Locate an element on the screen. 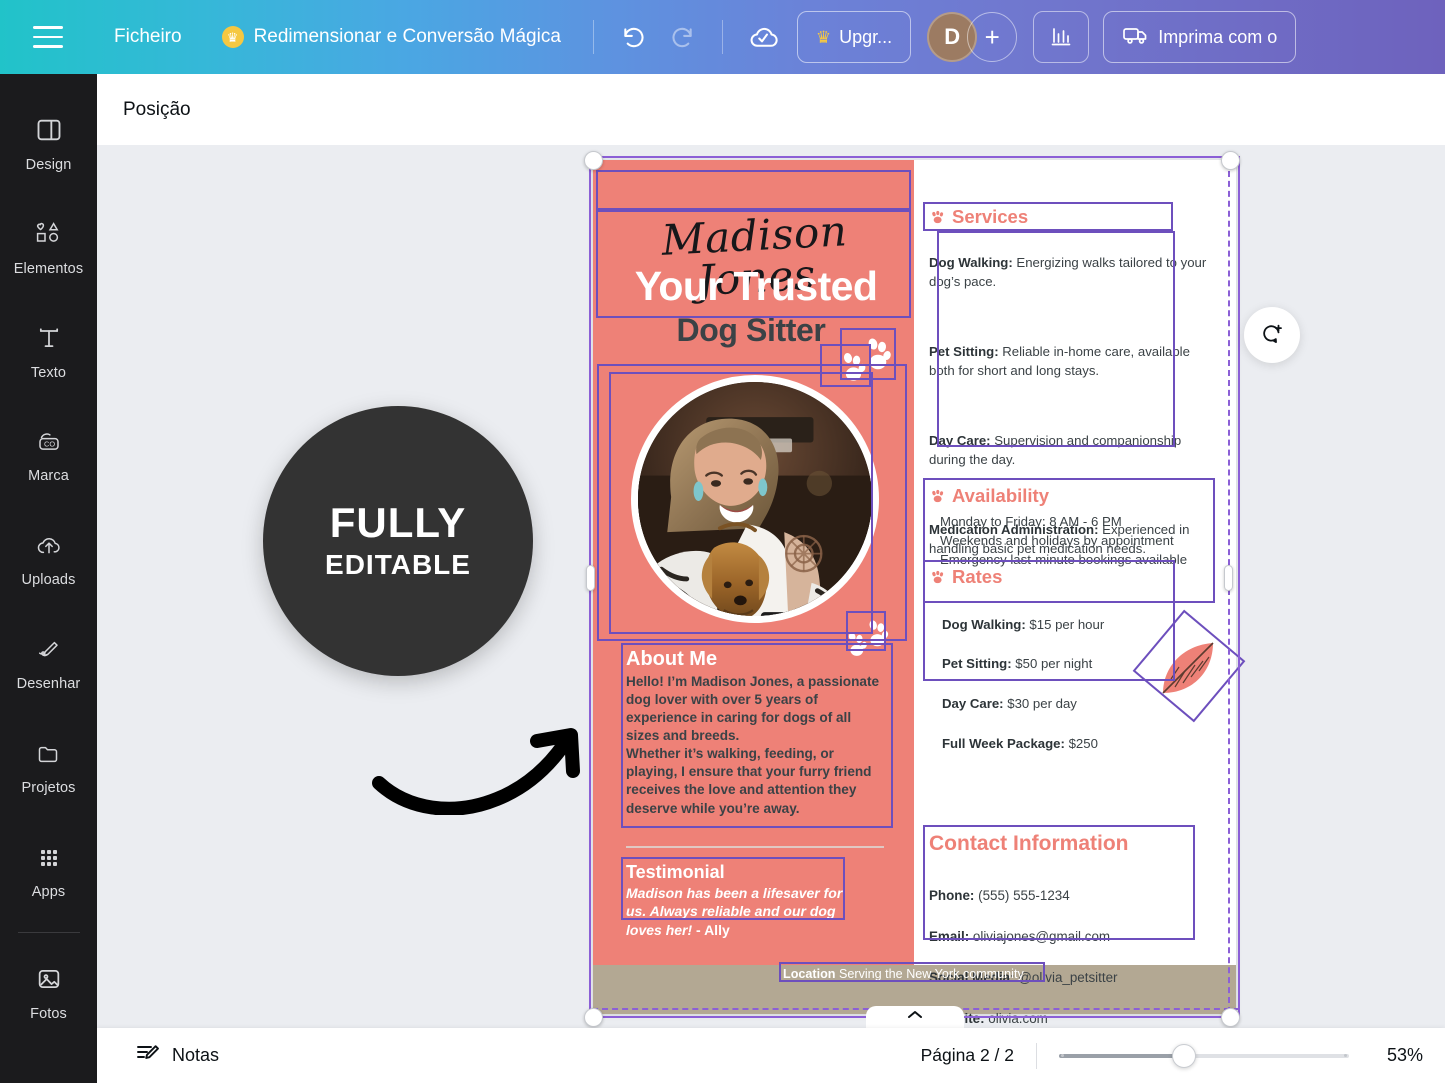 Image resolution: width=1445 pixels, height=1083 pixels. footer-location-value: Serving the New York community is located at coordinates (929, 974).